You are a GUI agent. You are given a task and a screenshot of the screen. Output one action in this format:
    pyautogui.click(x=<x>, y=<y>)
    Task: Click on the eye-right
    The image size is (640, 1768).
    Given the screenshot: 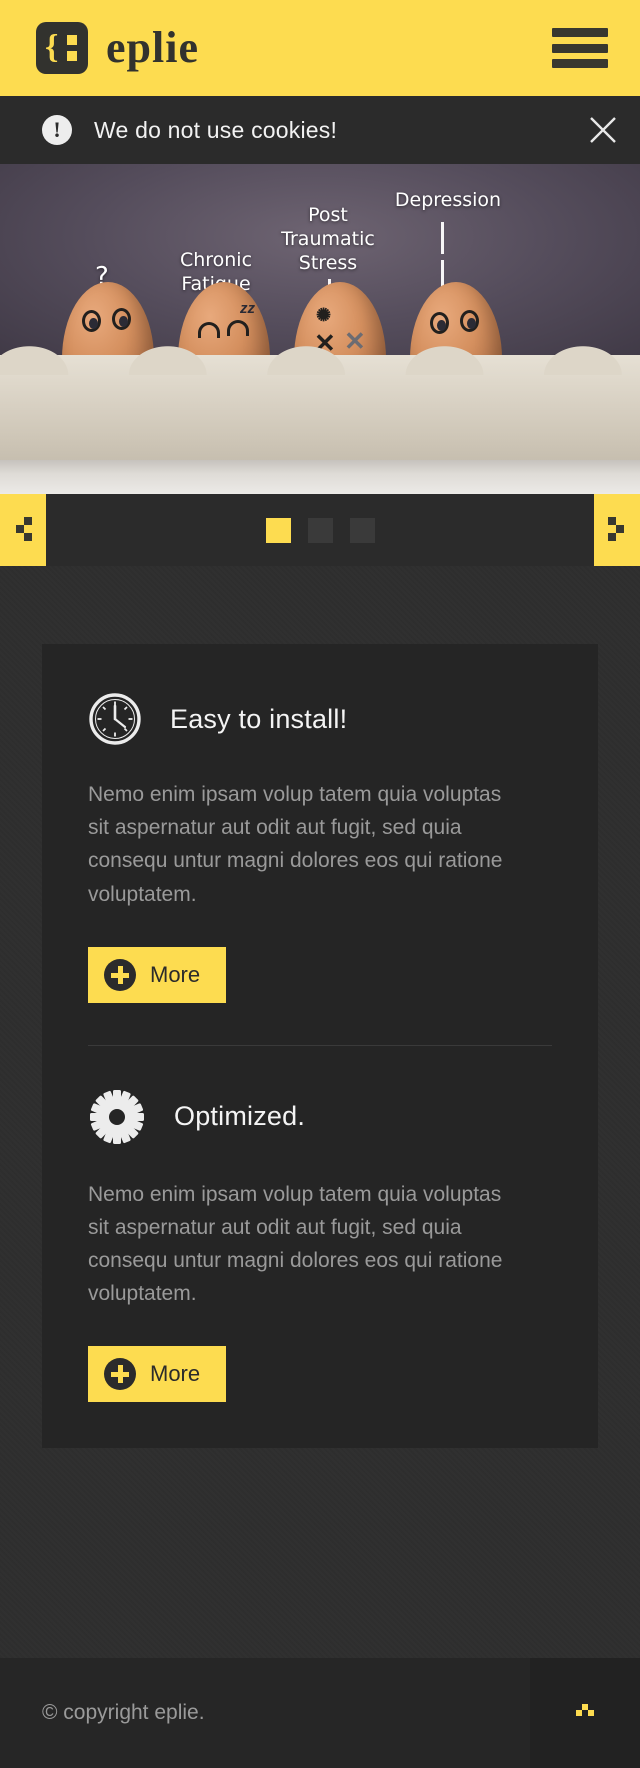 What is the action you would take?
    pyautogui.click(x=121, y=319)
    